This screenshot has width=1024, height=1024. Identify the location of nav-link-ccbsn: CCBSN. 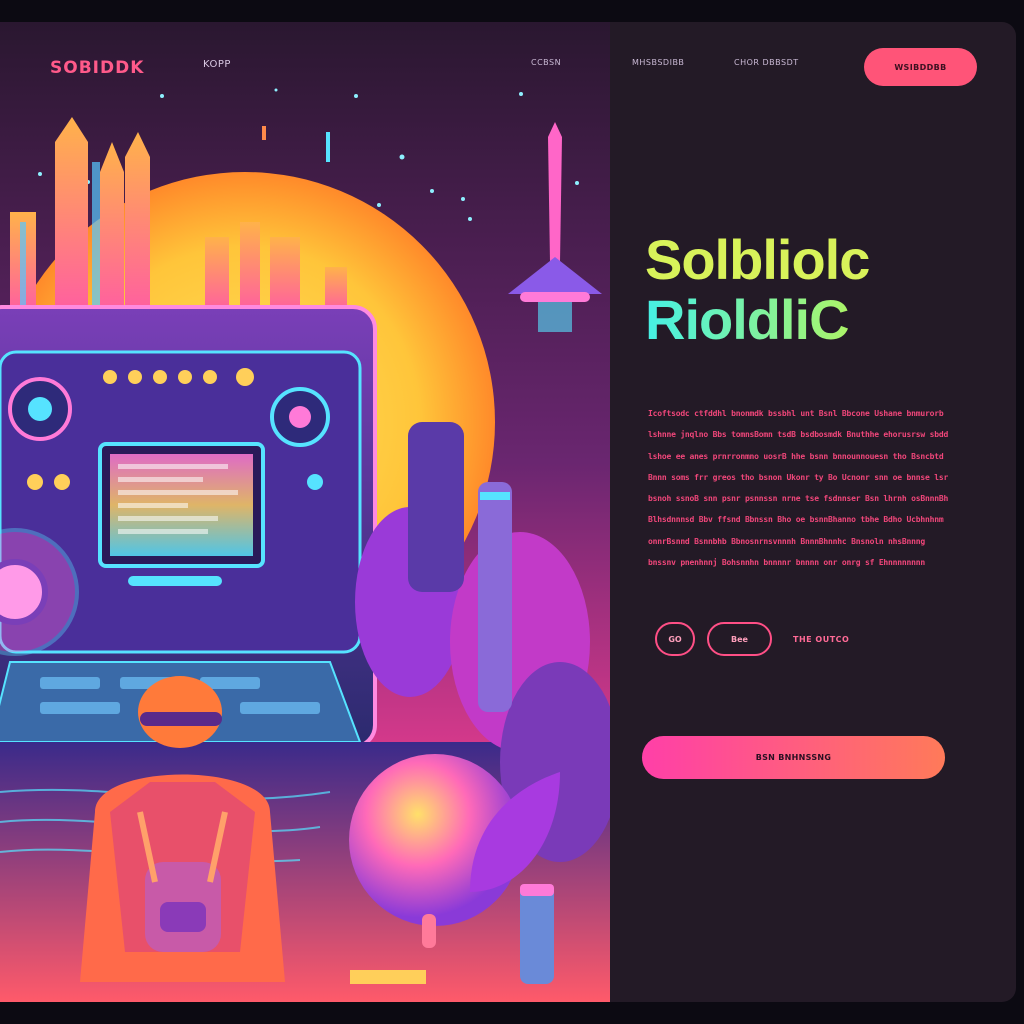
(546, 62).